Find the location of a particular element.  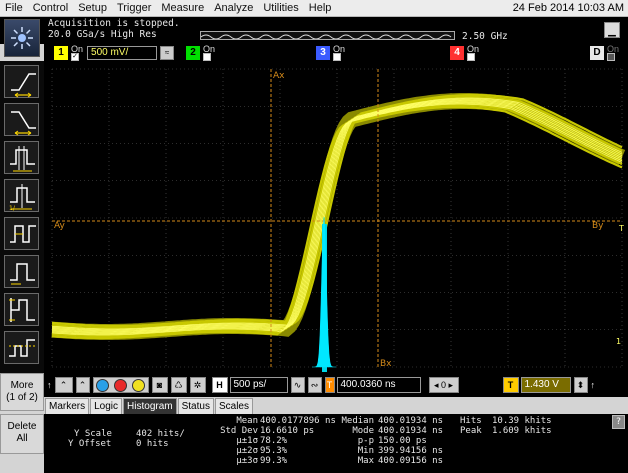

yellow-circle-icon is located at coordinates (138, 385).